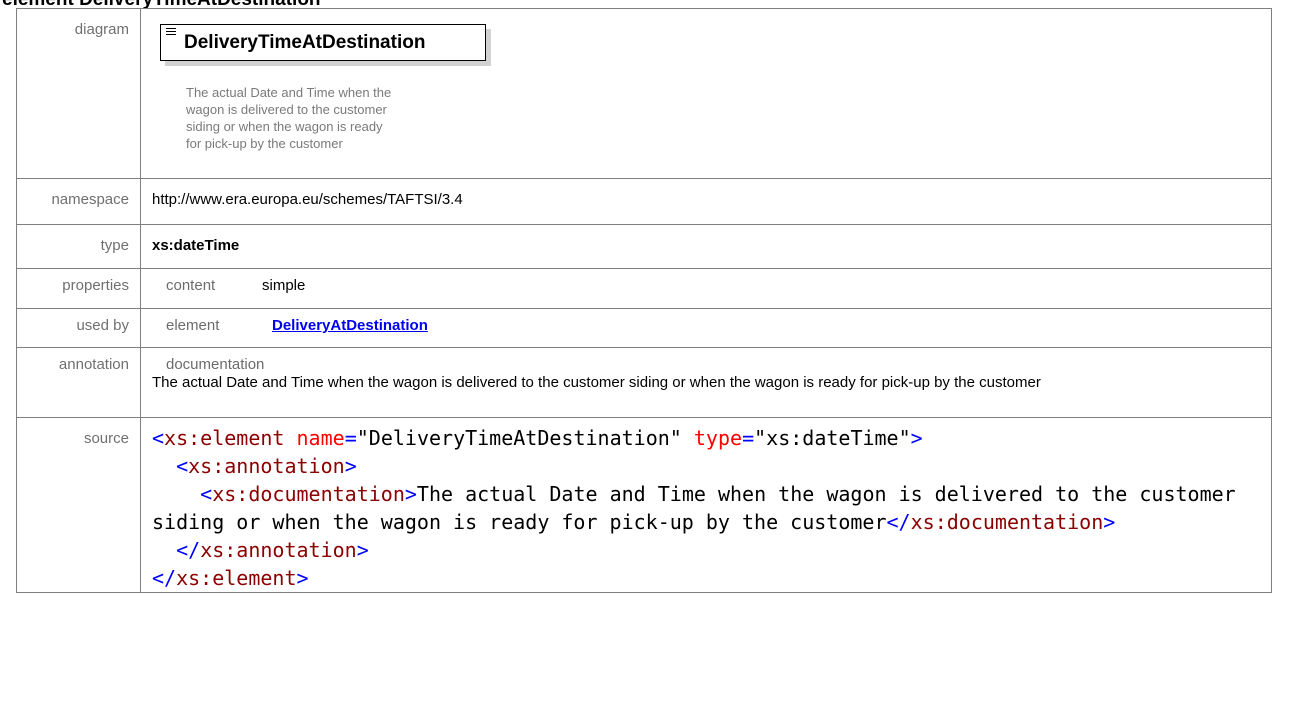 This screenshot has width=1289, height=715. I want to click on label-used-by: used by, so click(78, 328).